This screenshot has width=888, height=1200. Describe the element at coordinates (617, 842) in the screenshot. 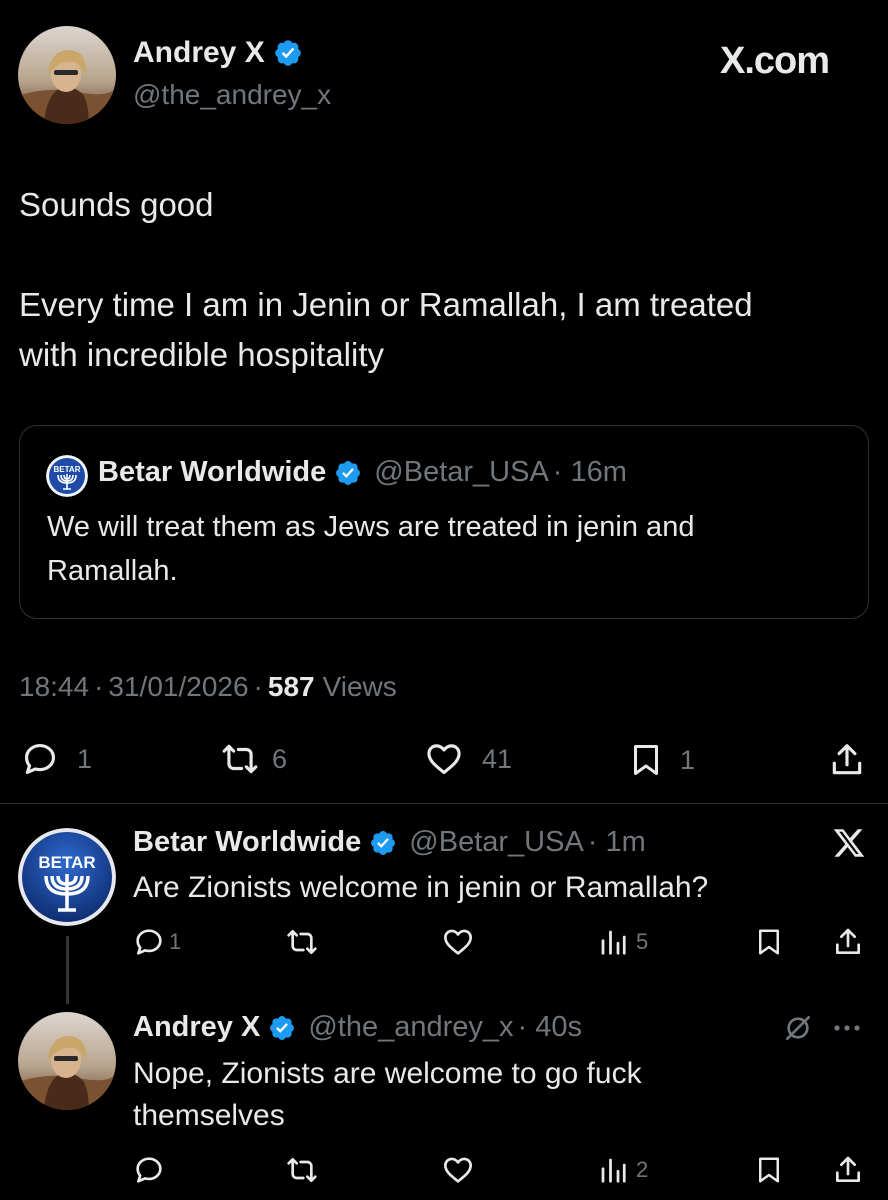

I see `reply-timestamp: · 1m` at that location.